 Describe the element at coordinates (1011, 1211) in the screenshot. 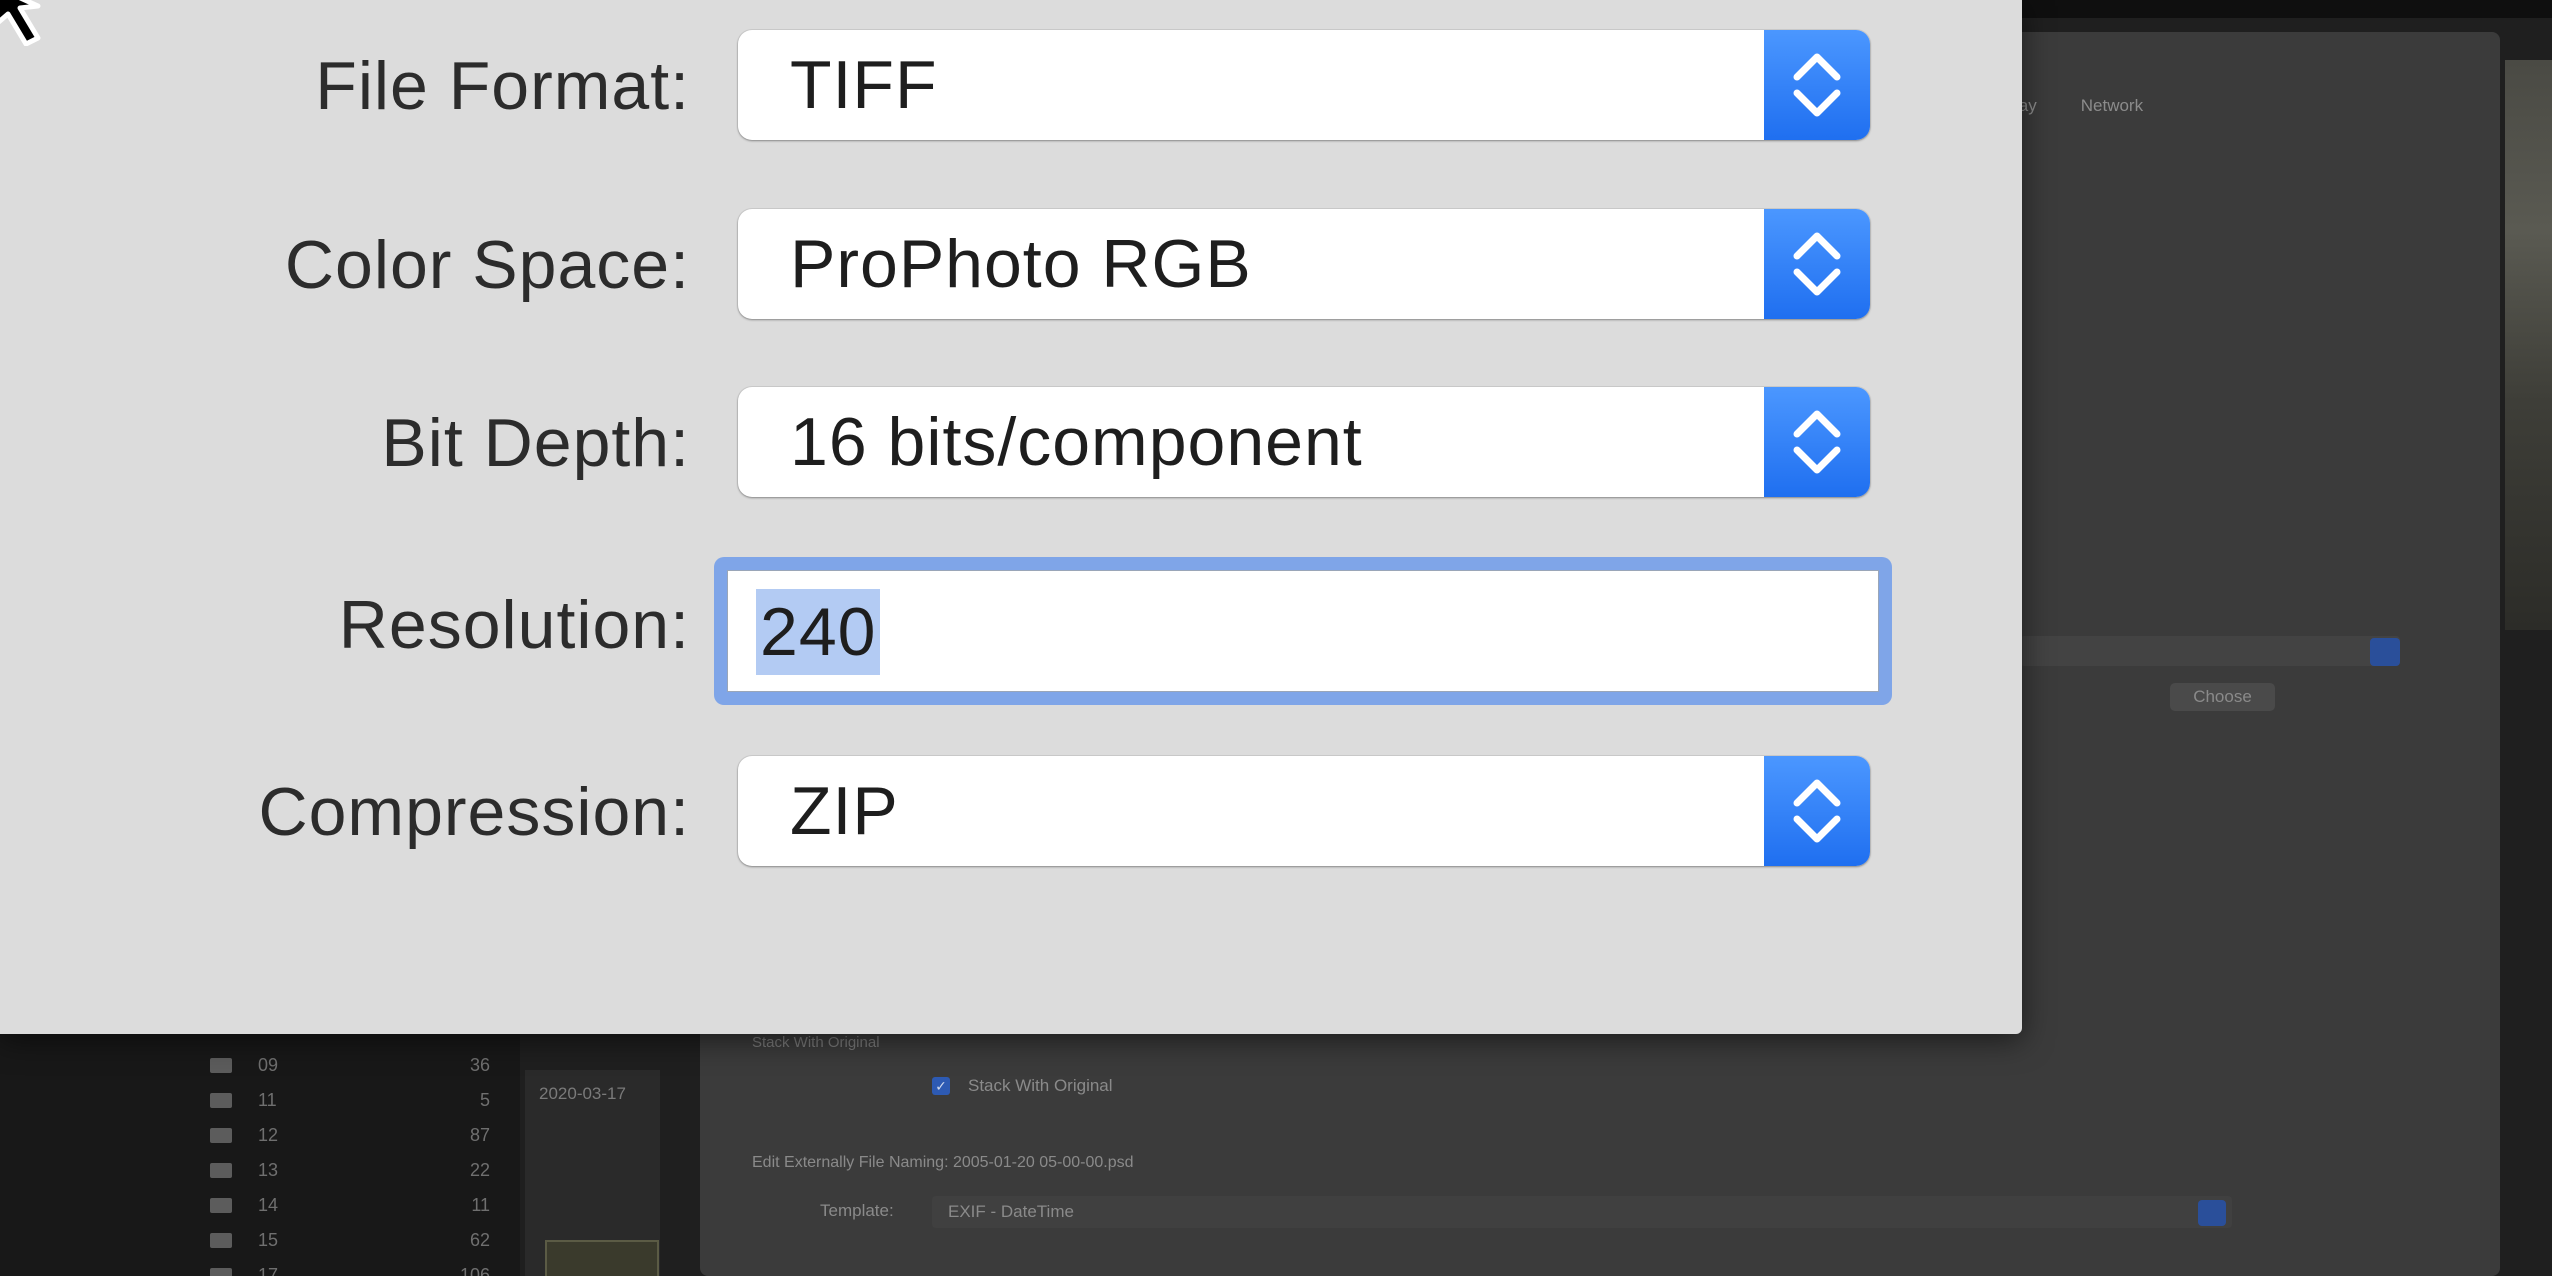

I see `template-popup-value: EXIF - DateTime` at that location.